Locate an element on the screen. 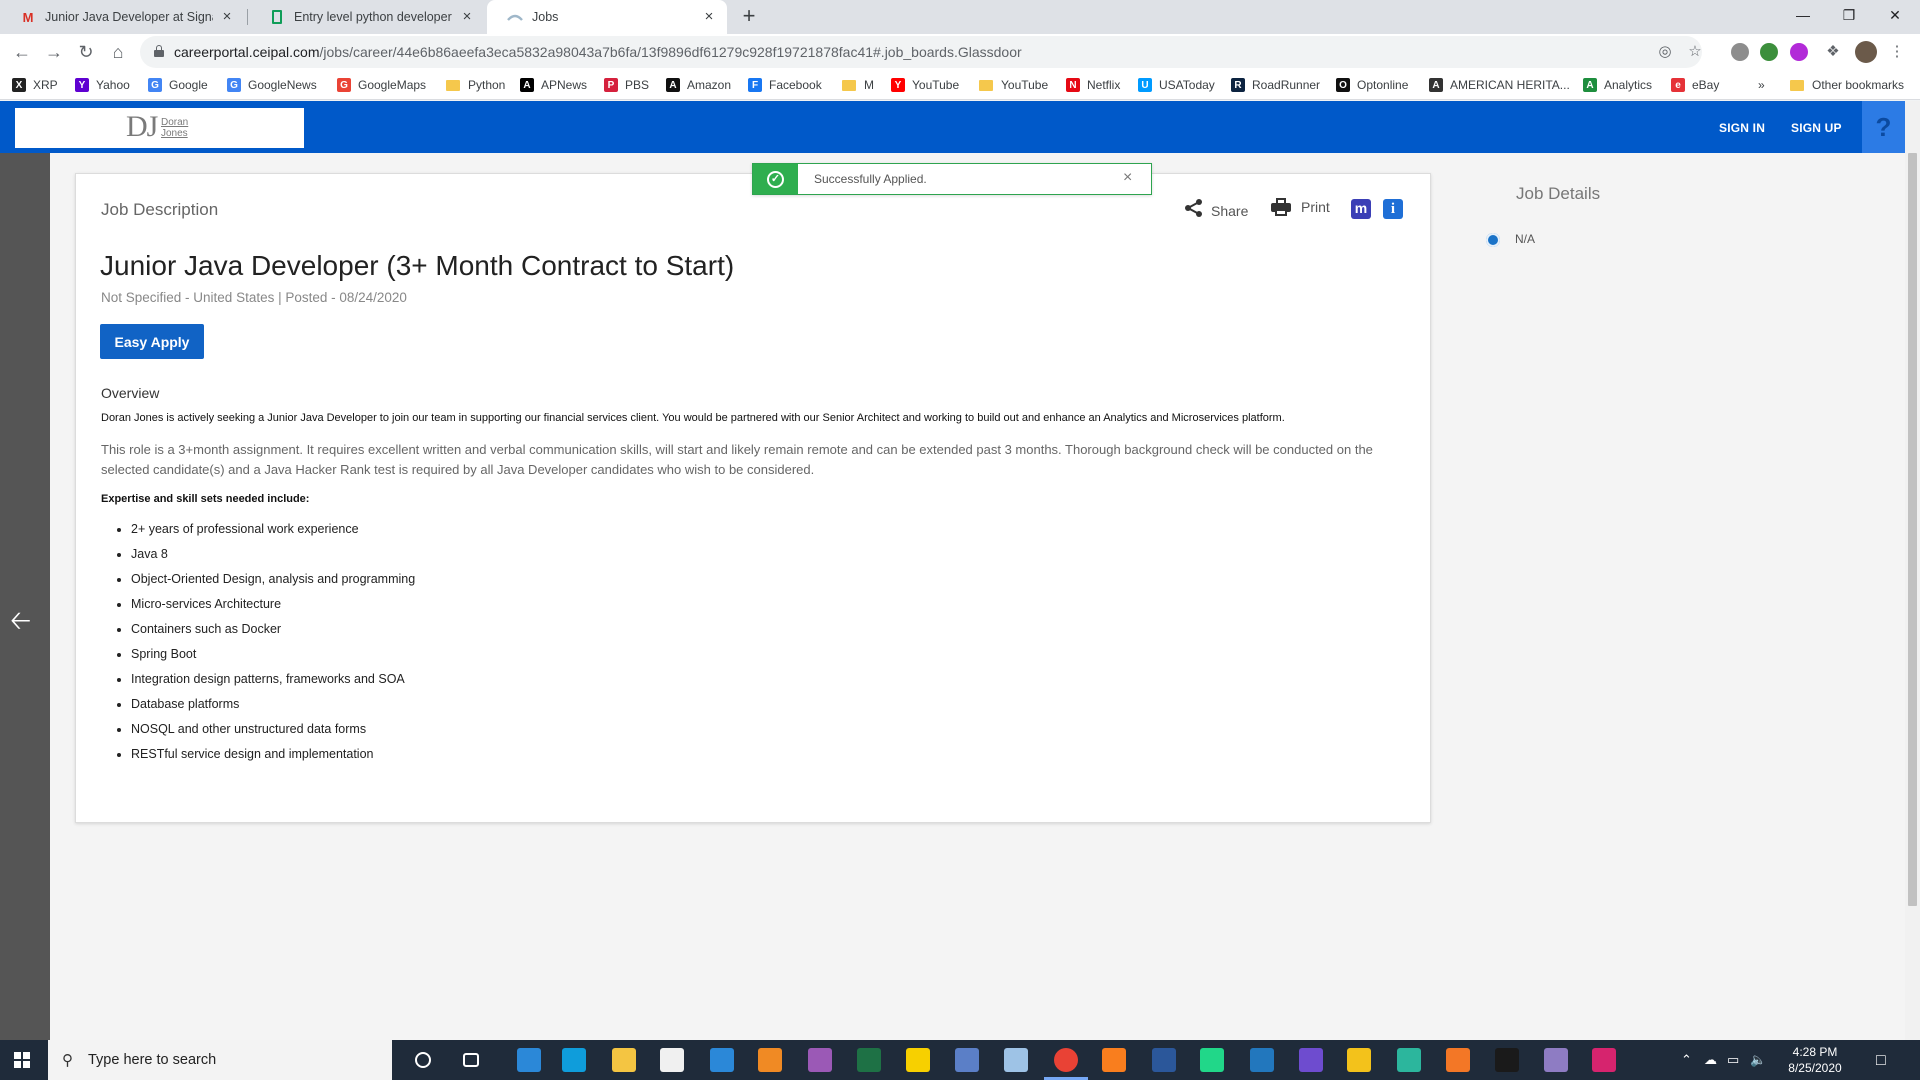 The height and width of the screenshot is (1080, 1920). network-icon: ▭ is located at coordinates (1733, 1060).